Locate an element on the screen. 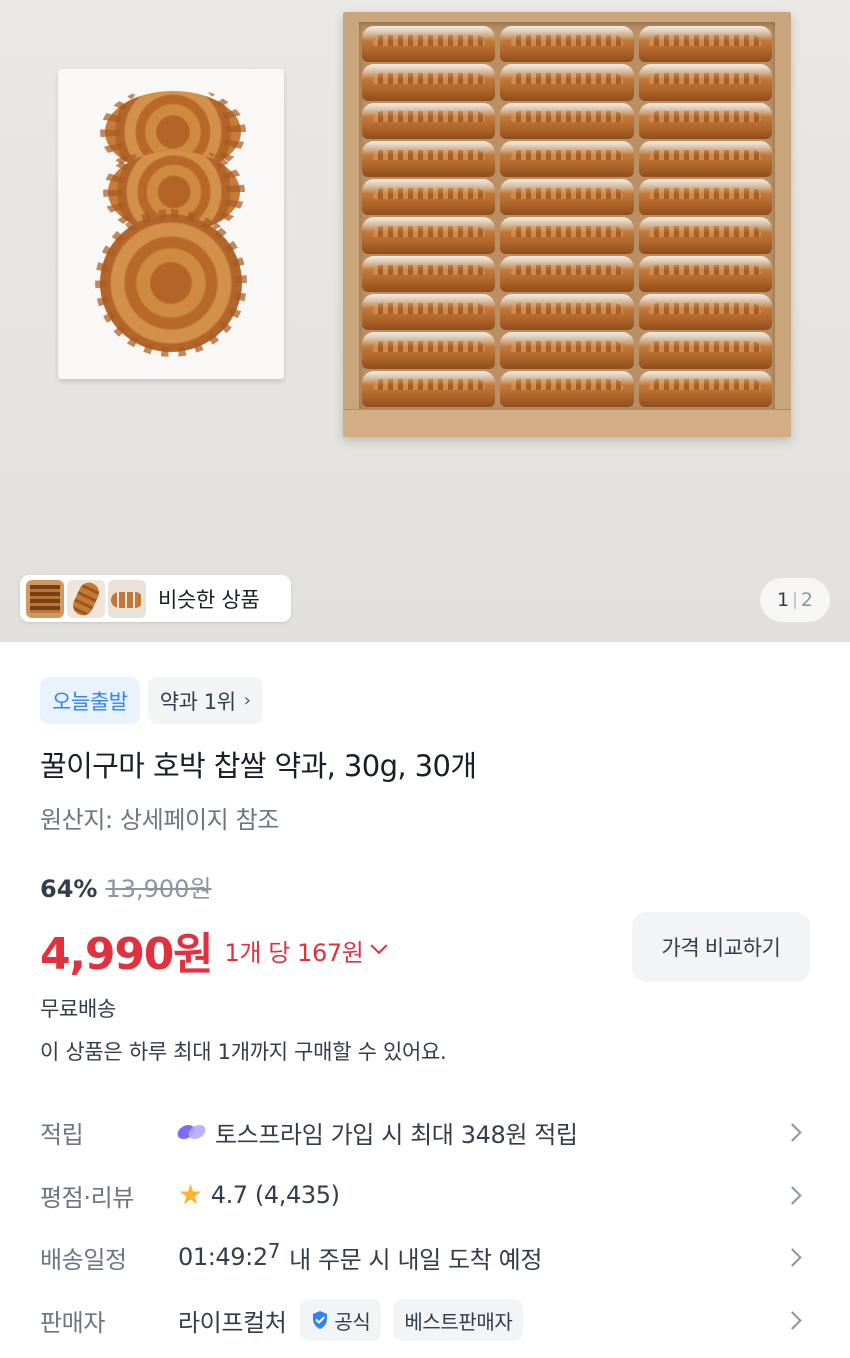 Image resolution: width=850 pixels, height=1358 pixels. similar-products-button: 비슷한 상품 is located at coordinates (155, 598).